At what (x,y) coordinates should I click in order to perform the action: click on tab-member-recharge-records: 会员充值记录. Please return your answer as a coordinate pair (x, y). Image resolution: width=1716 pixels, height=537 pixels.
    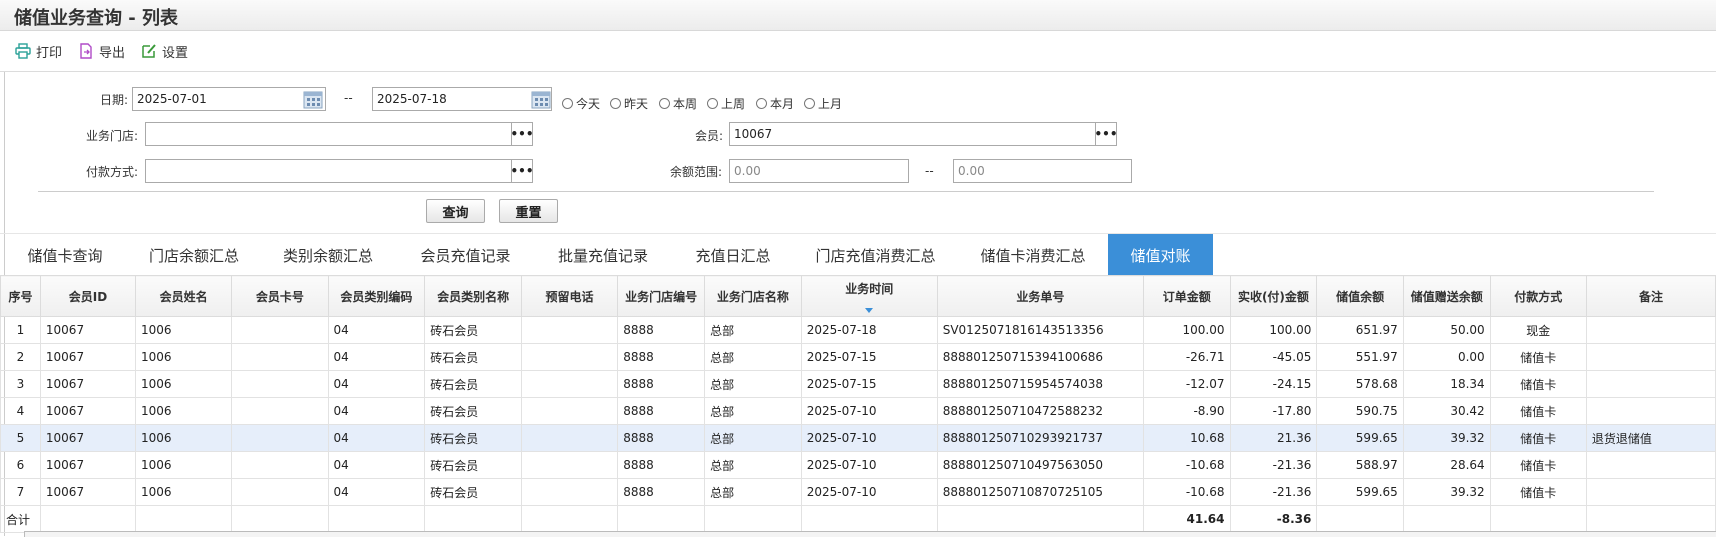
    Looking at the image, I should click on (465, 255).